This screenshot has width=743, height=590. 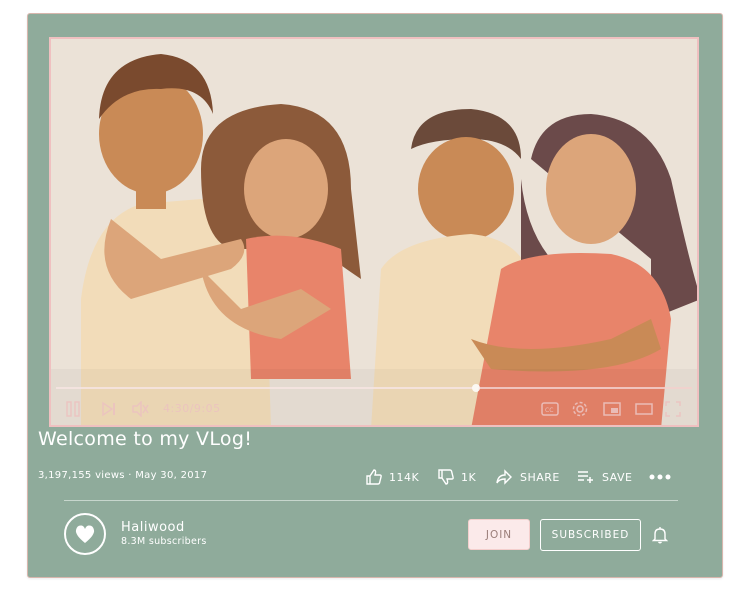 What do you see at coordinates (153, 527) in the screenshot?
I see `channel-name: Haliwood` at bounding box center [153, 527].